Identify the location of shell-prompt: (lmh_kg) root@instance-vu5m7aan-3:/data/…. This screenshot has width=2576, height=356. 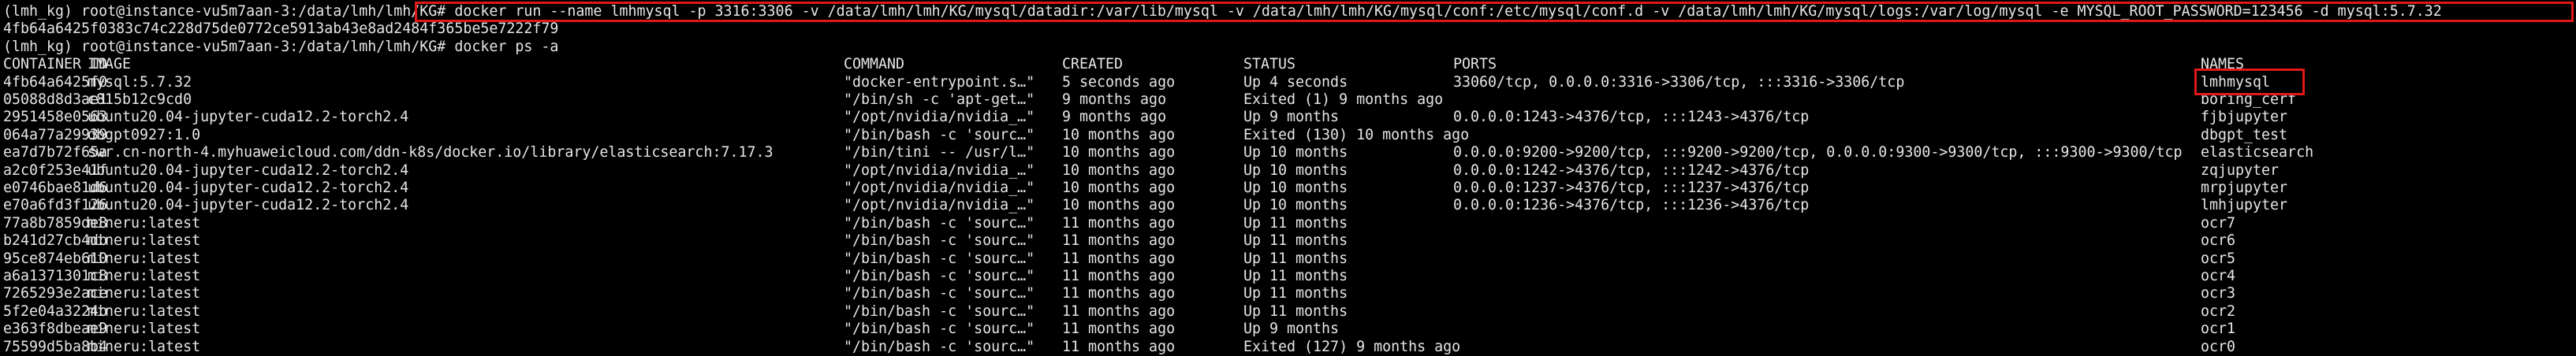
(229, 11).